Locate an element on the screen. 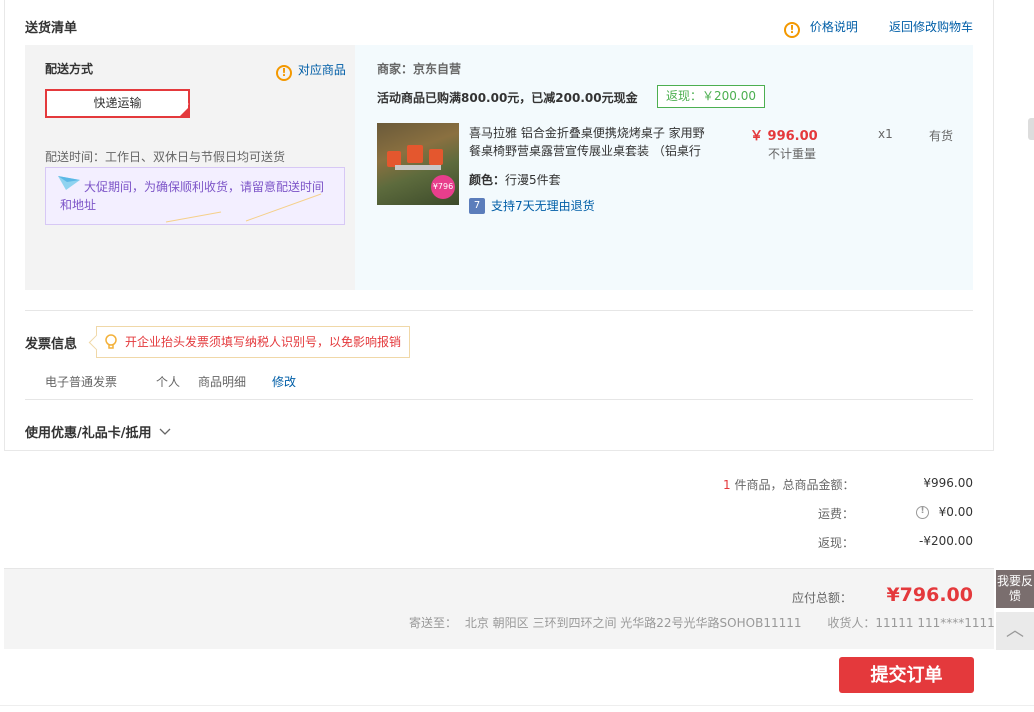 Image resolution: width=1034 pixels, height=712 pixels. rebate-amount: -¥200.00 is located at coordinates (946, 541).